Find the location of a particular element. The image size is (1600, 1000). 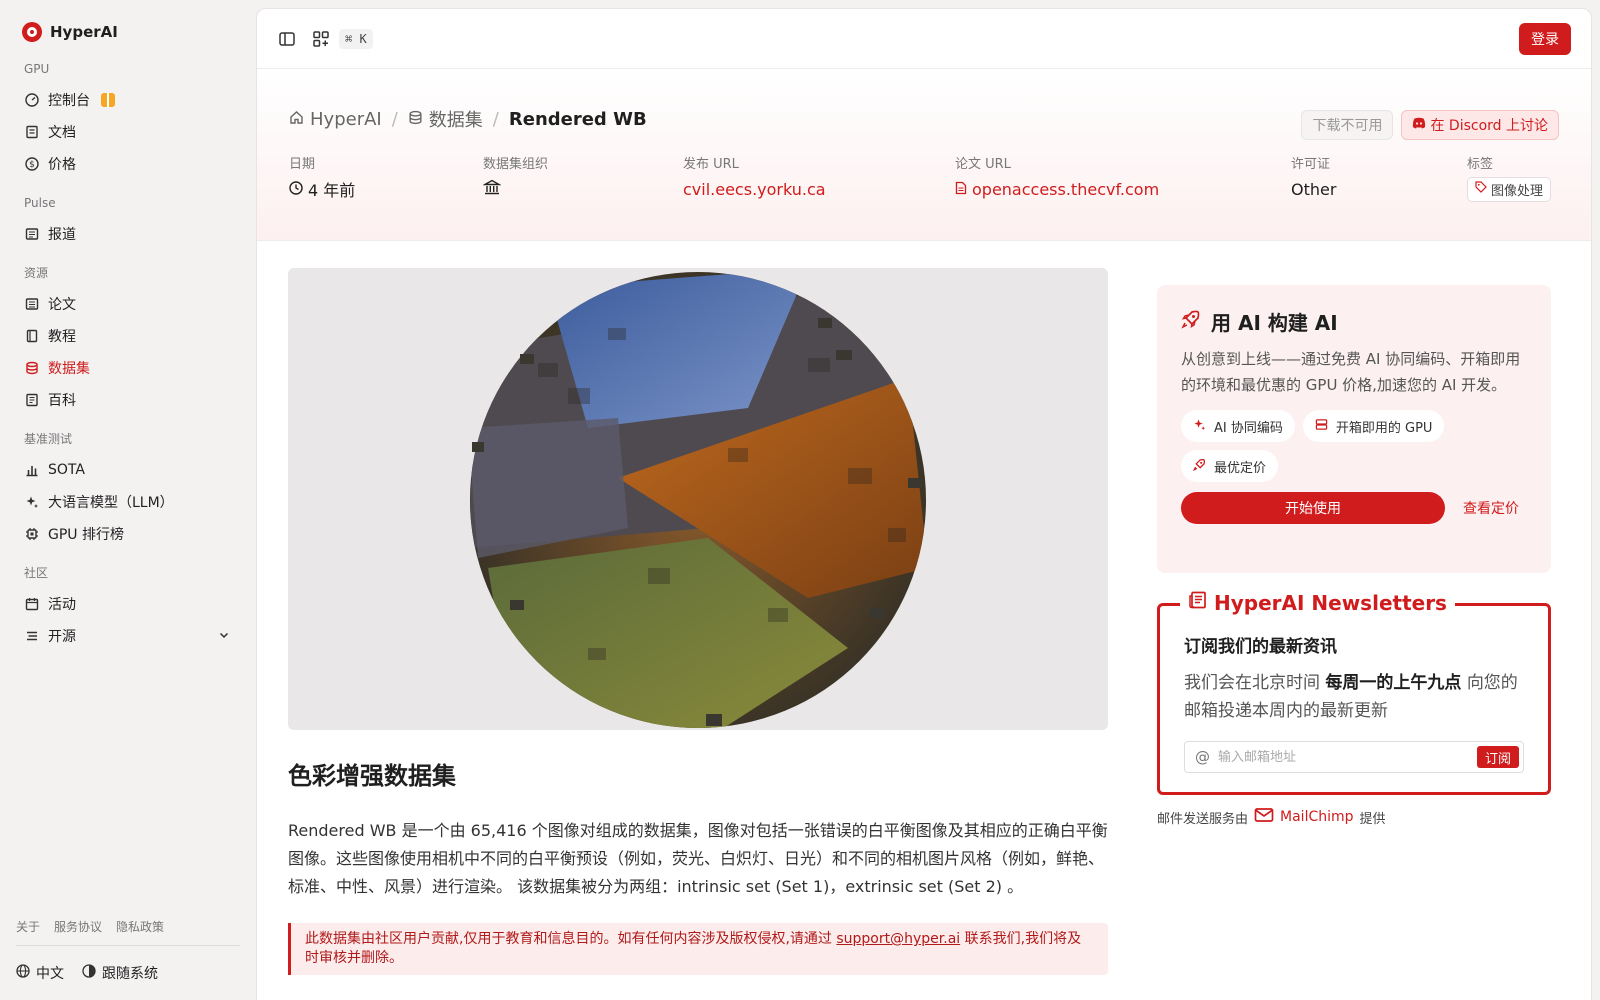

sidebar-item-papers: 论文 is located at coordinates (128, 304).